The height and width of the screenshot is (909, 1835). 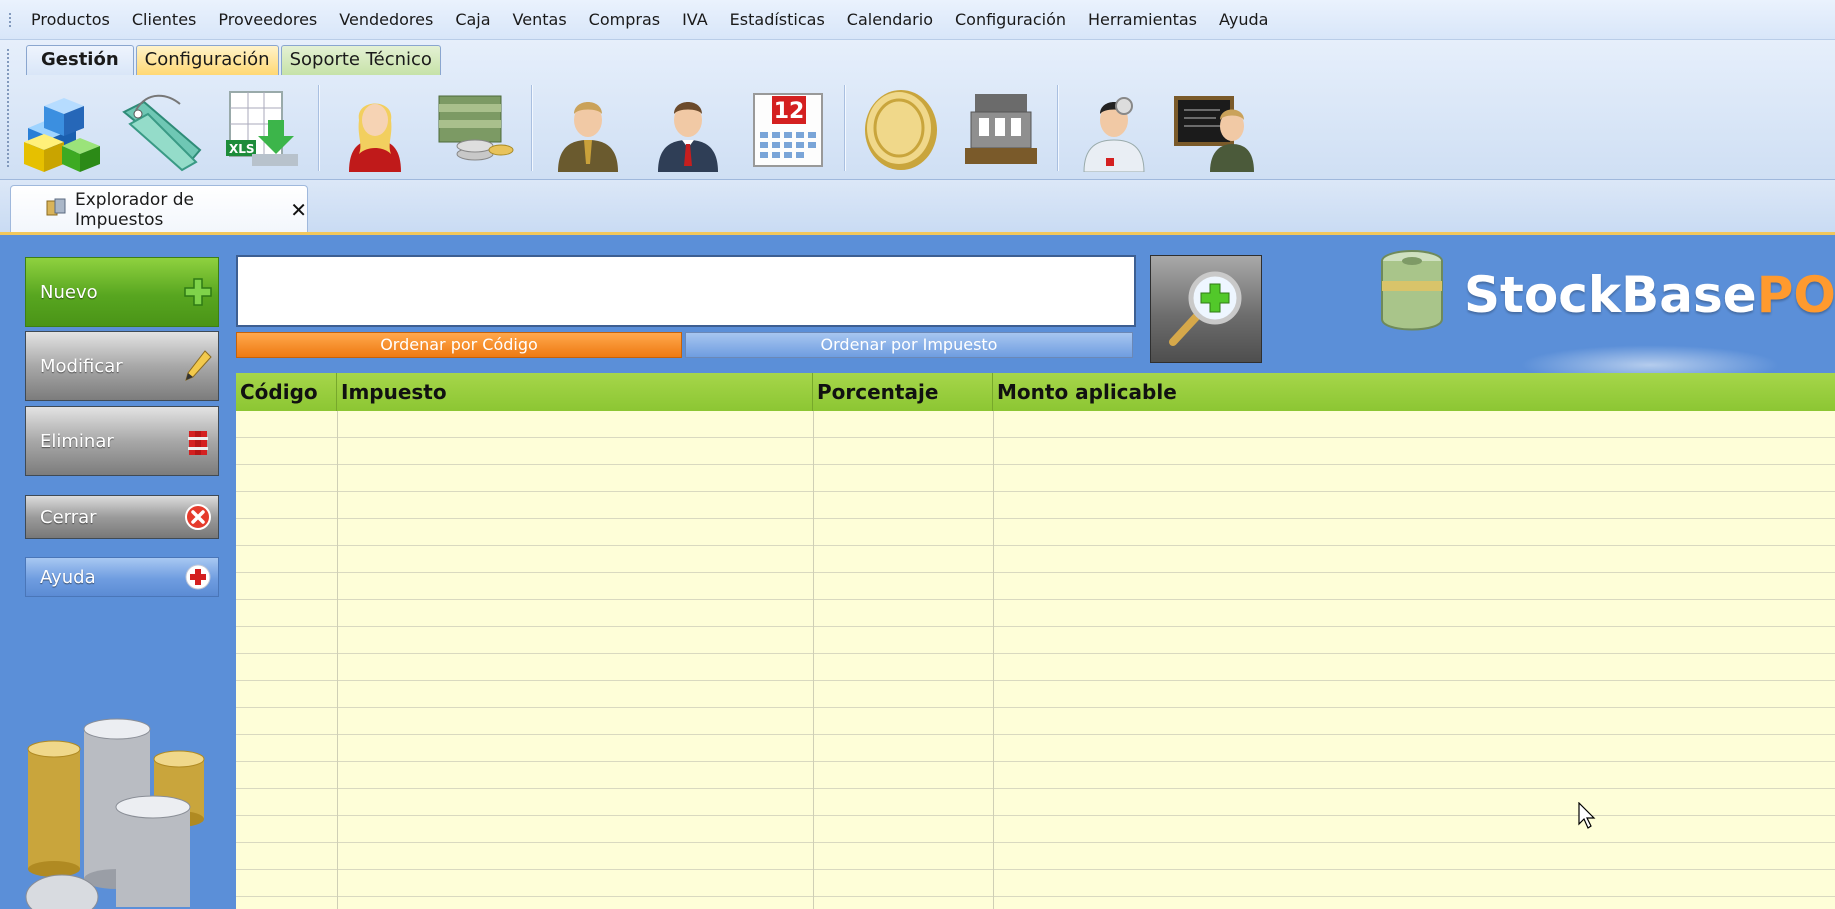 I want to click on menu-configuracion: Configuración, so click(x=1010, y=20).